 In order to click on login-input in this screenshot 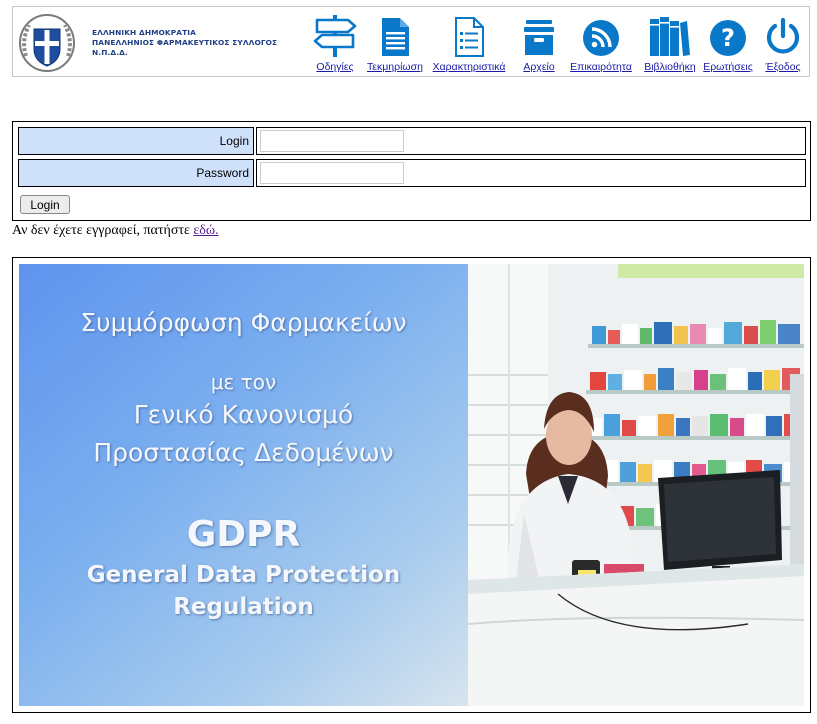, I will do `click(332, 141)`.